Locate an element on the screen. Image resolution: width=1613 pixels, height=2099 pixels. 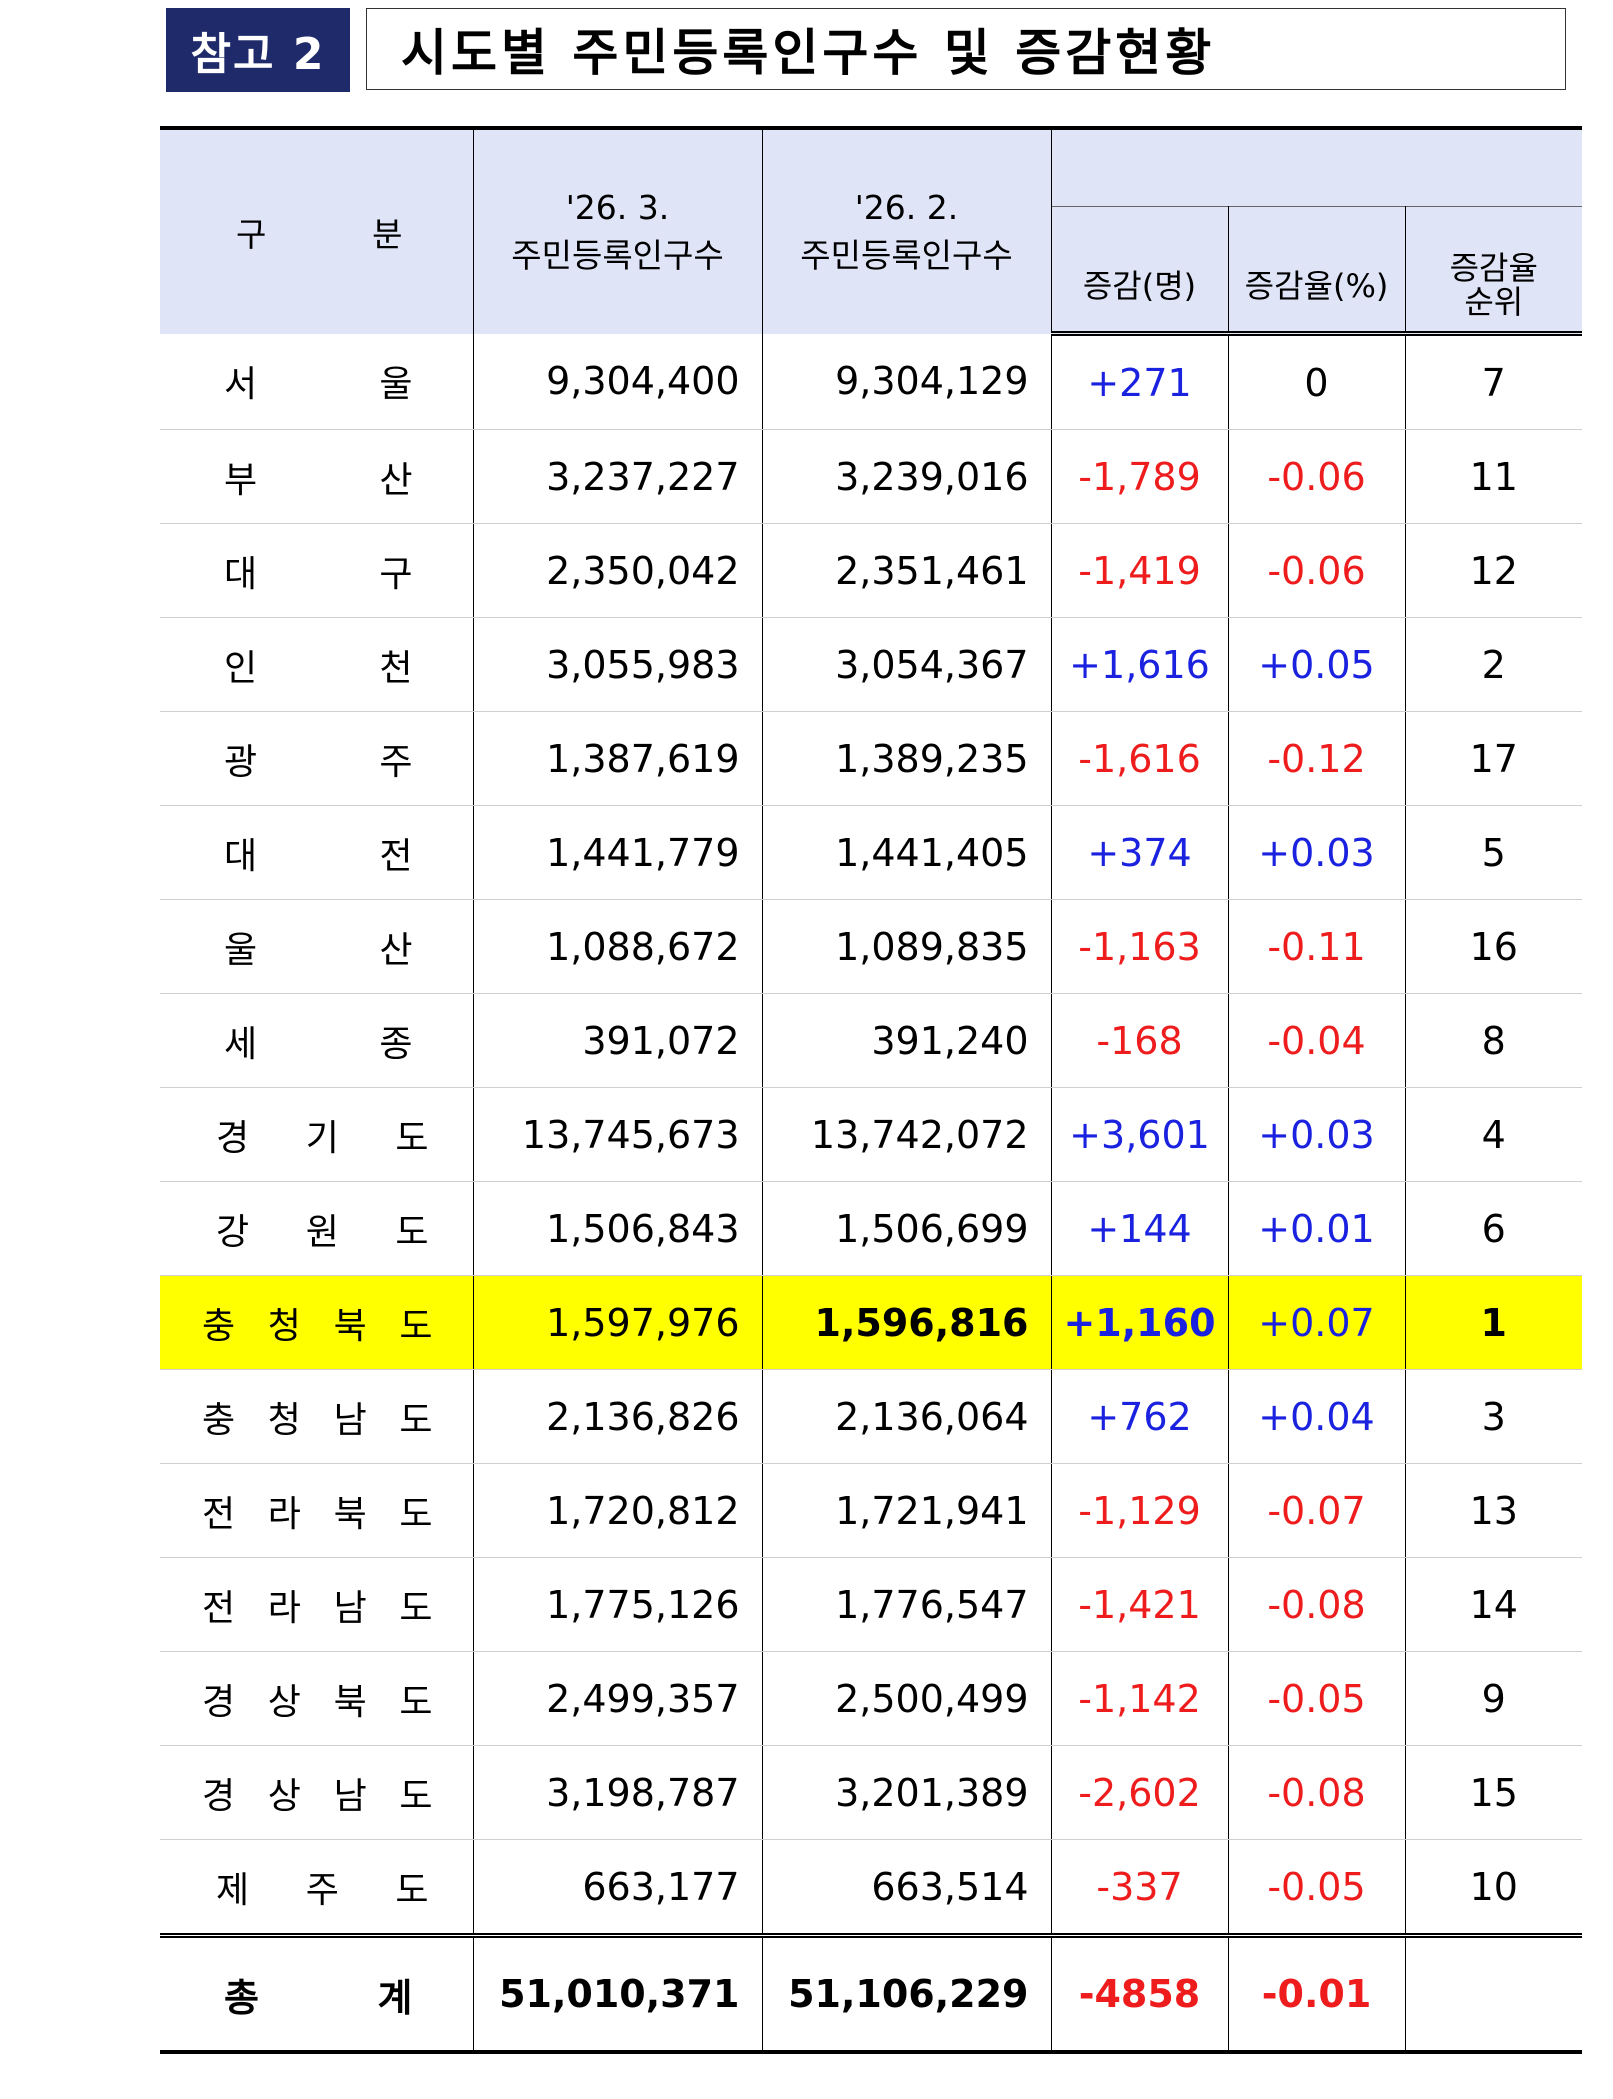
region-cell: 제주도 is located at coordinates (317, 1887).